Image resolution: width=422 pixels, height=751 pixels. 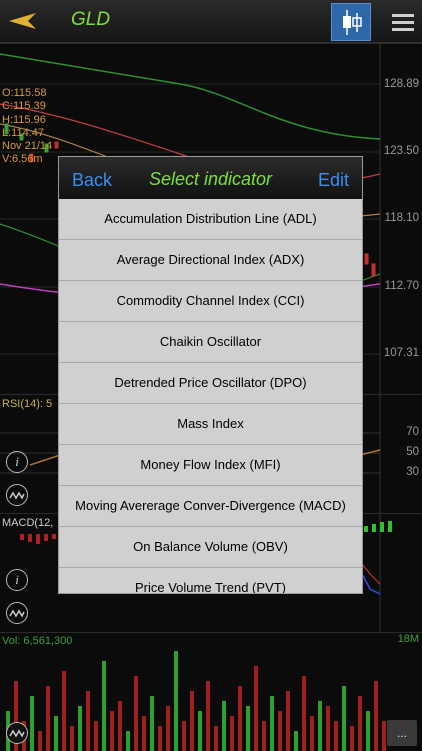 What do you see at coordinates (403, 22) in the screenshot?
I see `menu-button` at bounding box center [403, 22].